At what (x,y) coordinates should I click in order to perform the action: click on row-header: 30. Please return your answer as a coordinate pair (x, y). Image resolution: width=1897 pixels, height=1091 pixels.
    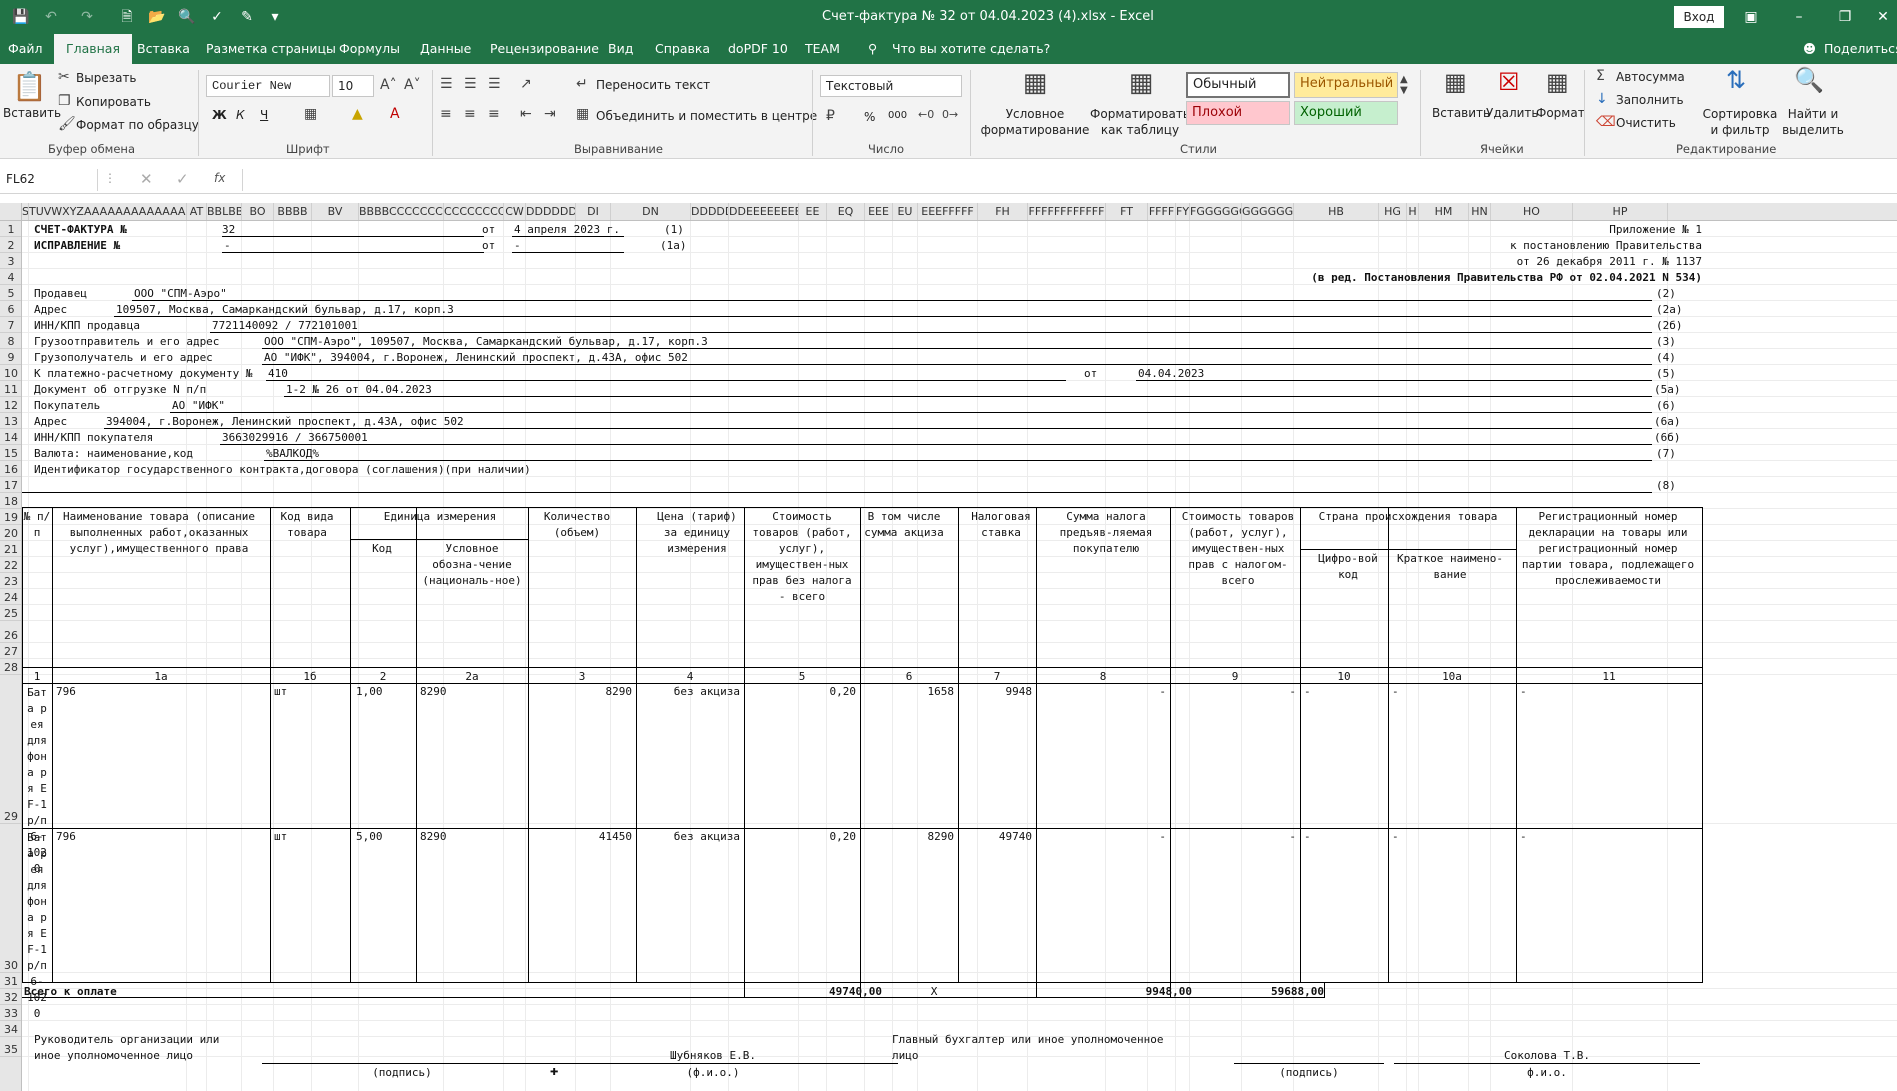
    Looking at the image, I should click on (10, 898).